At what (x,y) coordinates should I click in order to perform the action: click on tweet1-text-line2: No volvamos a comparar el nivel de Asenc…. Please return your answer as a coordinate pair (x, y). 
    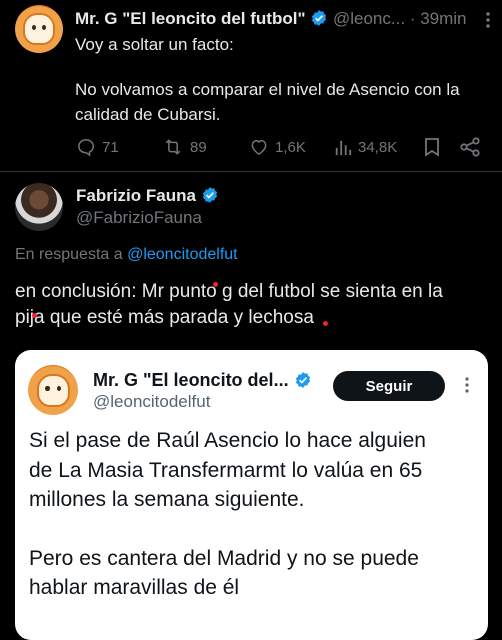
    Looking at the image, I should click on (267, 89).